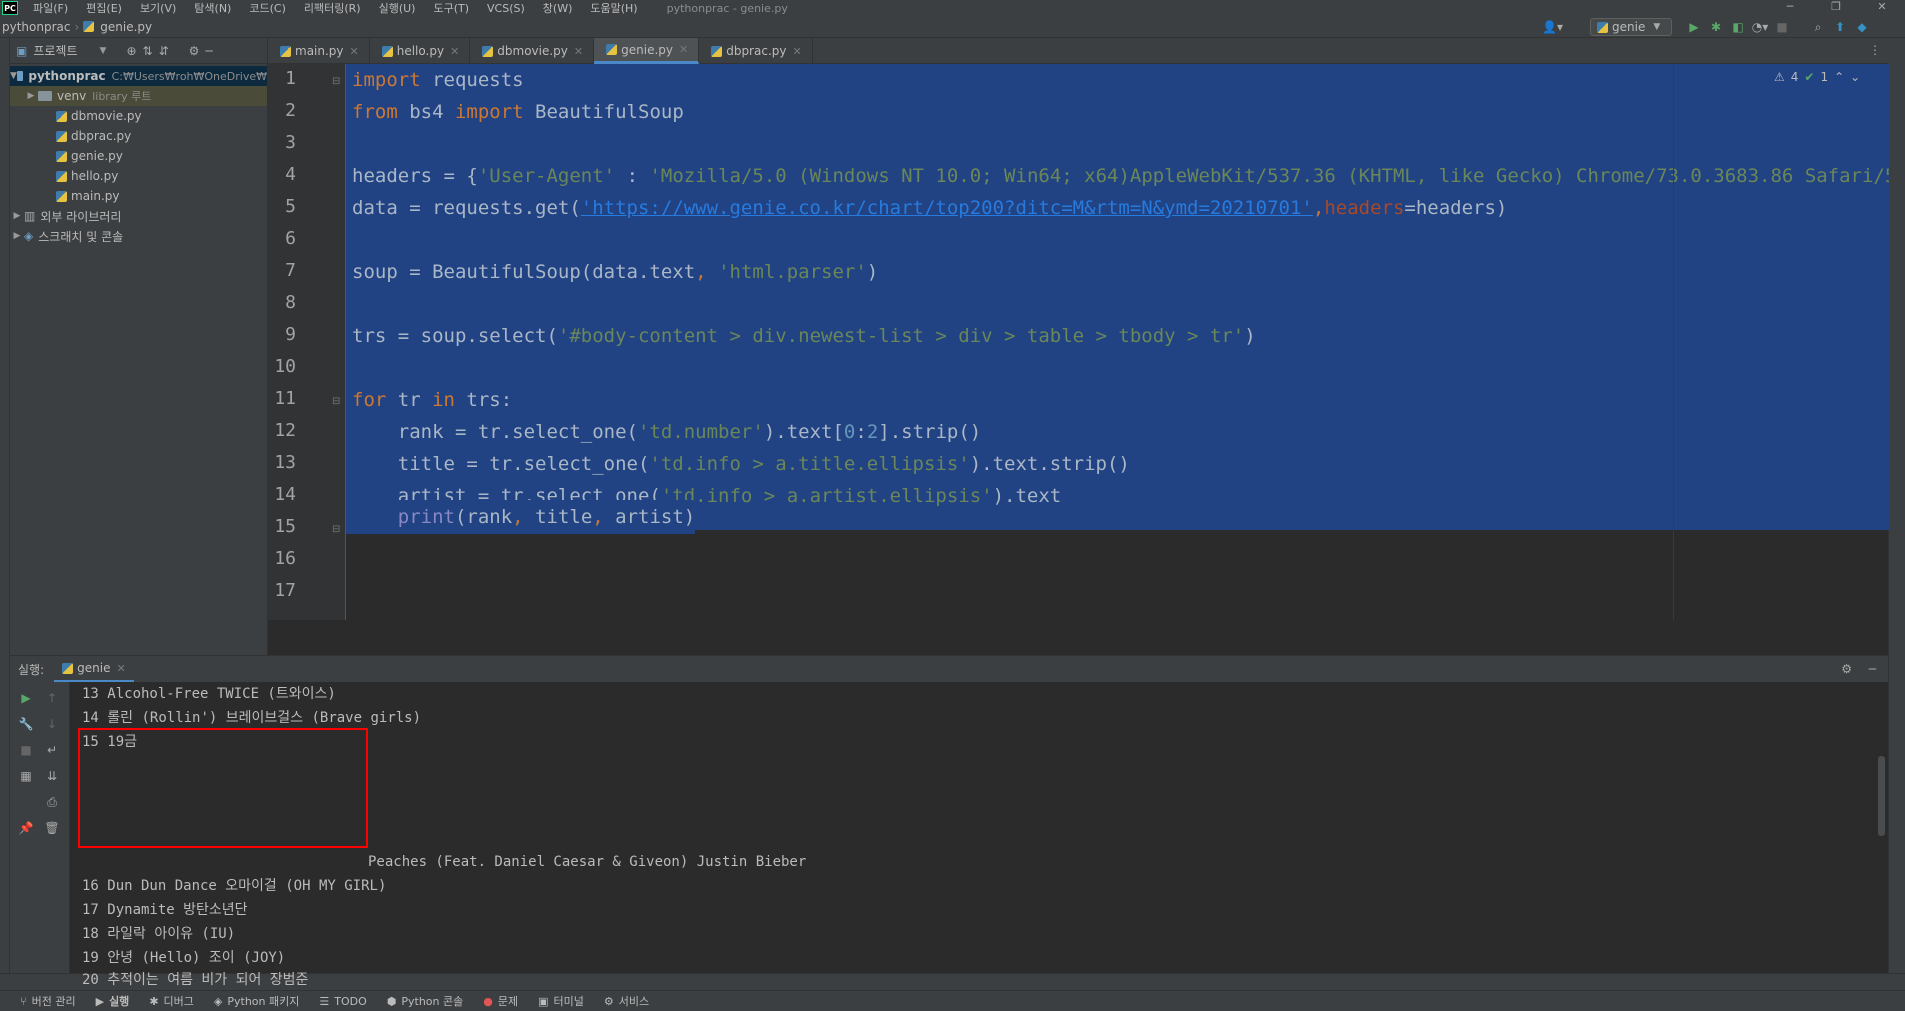  Describe the element at coordinates (26, 698) in the screenshot. I see `rerun-icon: ▶` at that location.